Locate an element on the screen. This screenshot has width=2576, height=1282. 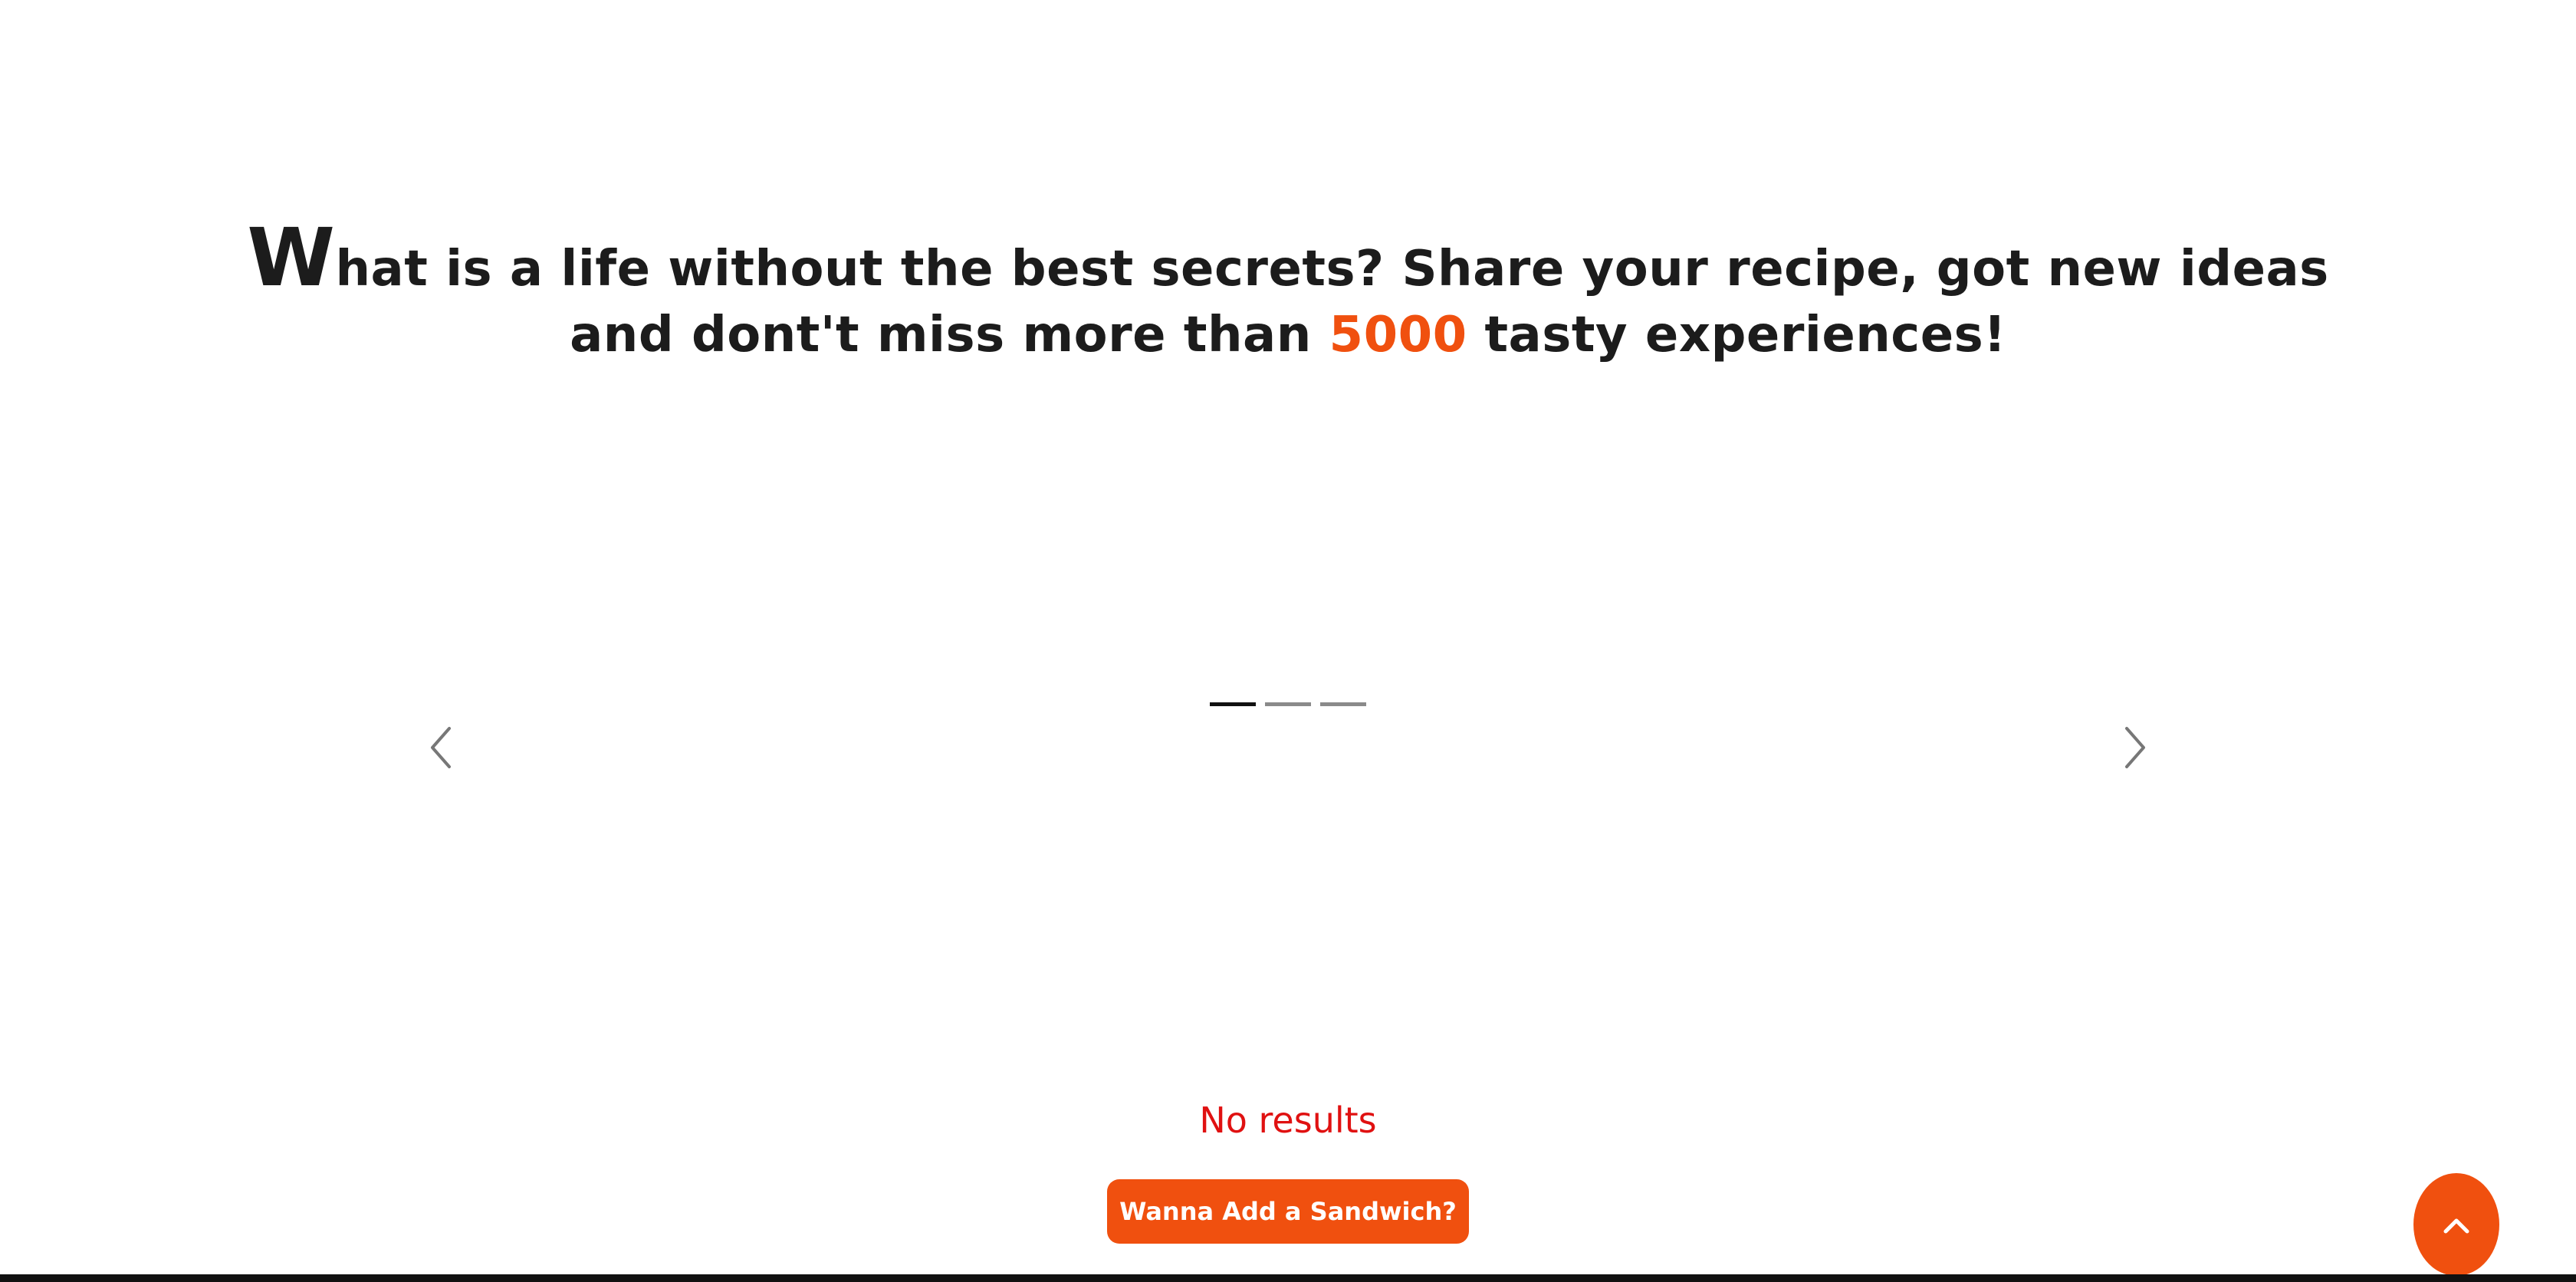
add-sandwich-button: Wanna Add a Sandwich? is located at coordinates (1288, 1211).